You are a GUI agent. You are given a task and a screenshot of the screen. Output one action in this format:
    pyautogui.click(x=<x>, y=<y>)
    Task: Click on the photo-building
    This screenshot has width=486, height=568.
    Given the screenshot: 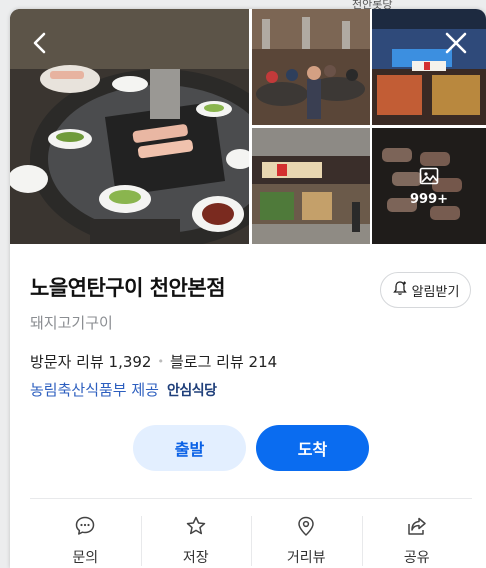 What is the action you would take?
    pyautogui.click(x=311, y=186)
    